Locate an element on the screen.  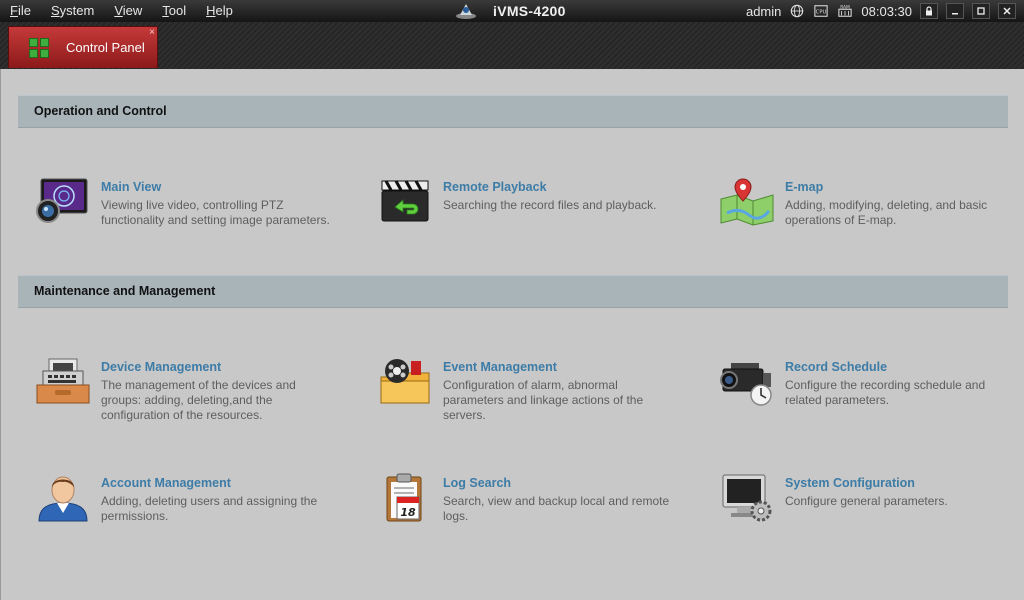
menu-file: File is located at coordinates (20, 11).